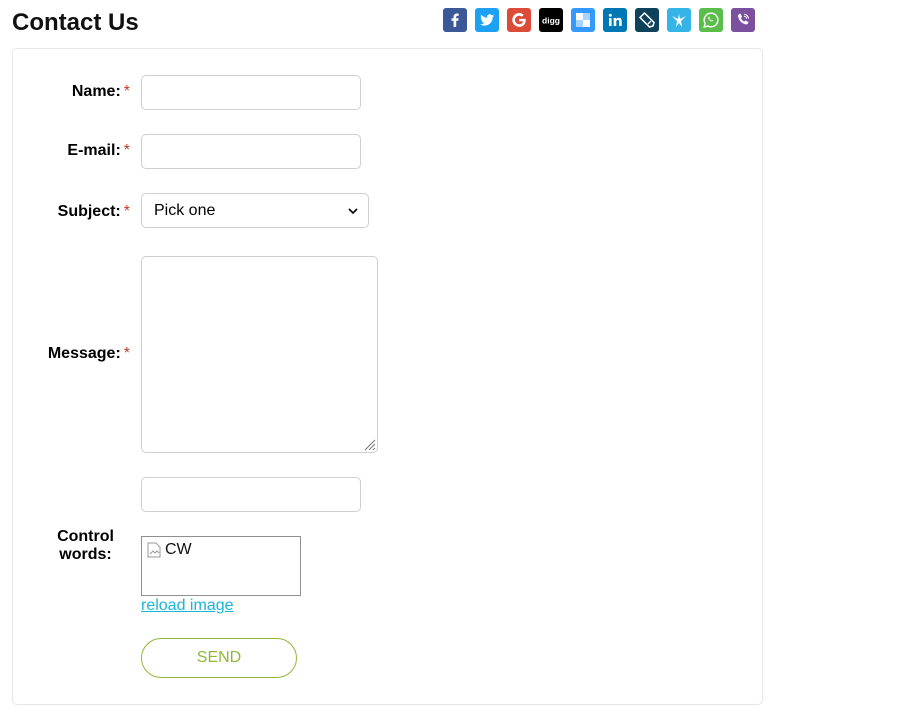  I want to click on twitter-icon, so click(487, 20).